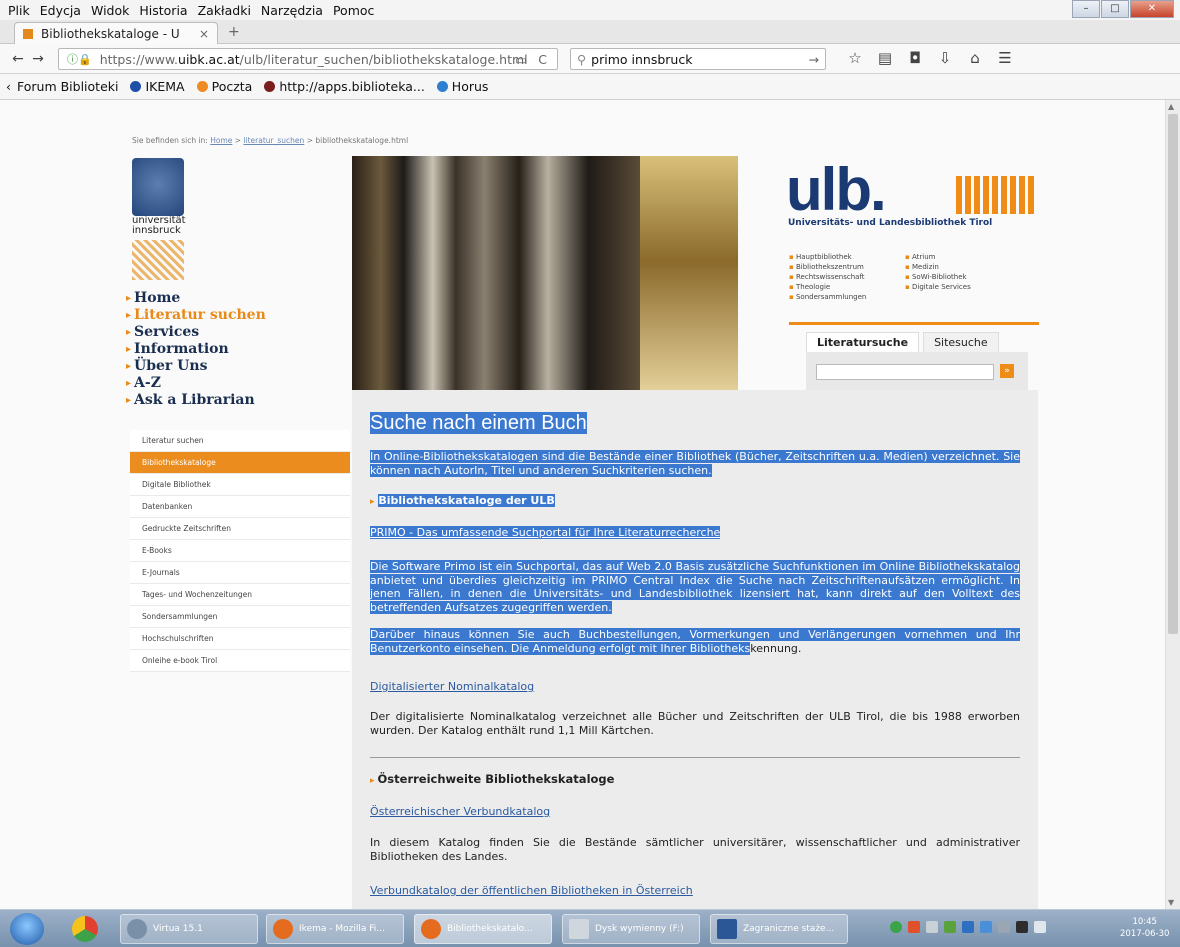 The height and width of the screenshot is (947, 1180). Describe the element at coordinates (171, 366) in the screenshot. I see `nav-label: Über Uns` at that location.